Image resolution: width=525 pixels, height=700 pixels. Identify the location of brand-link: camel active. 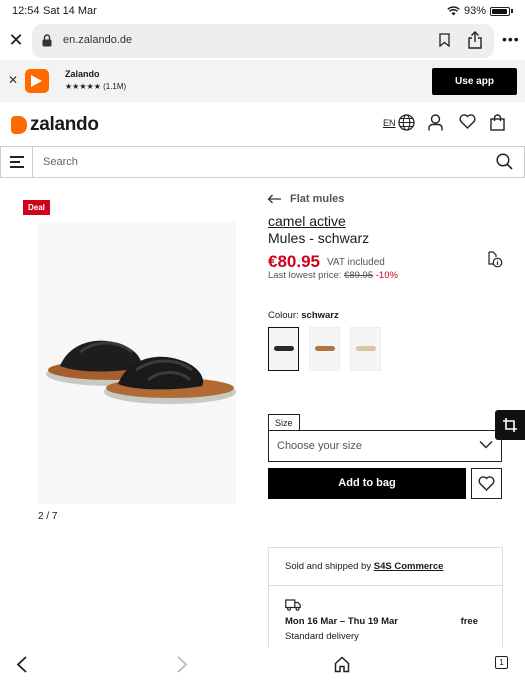
(307, 221).